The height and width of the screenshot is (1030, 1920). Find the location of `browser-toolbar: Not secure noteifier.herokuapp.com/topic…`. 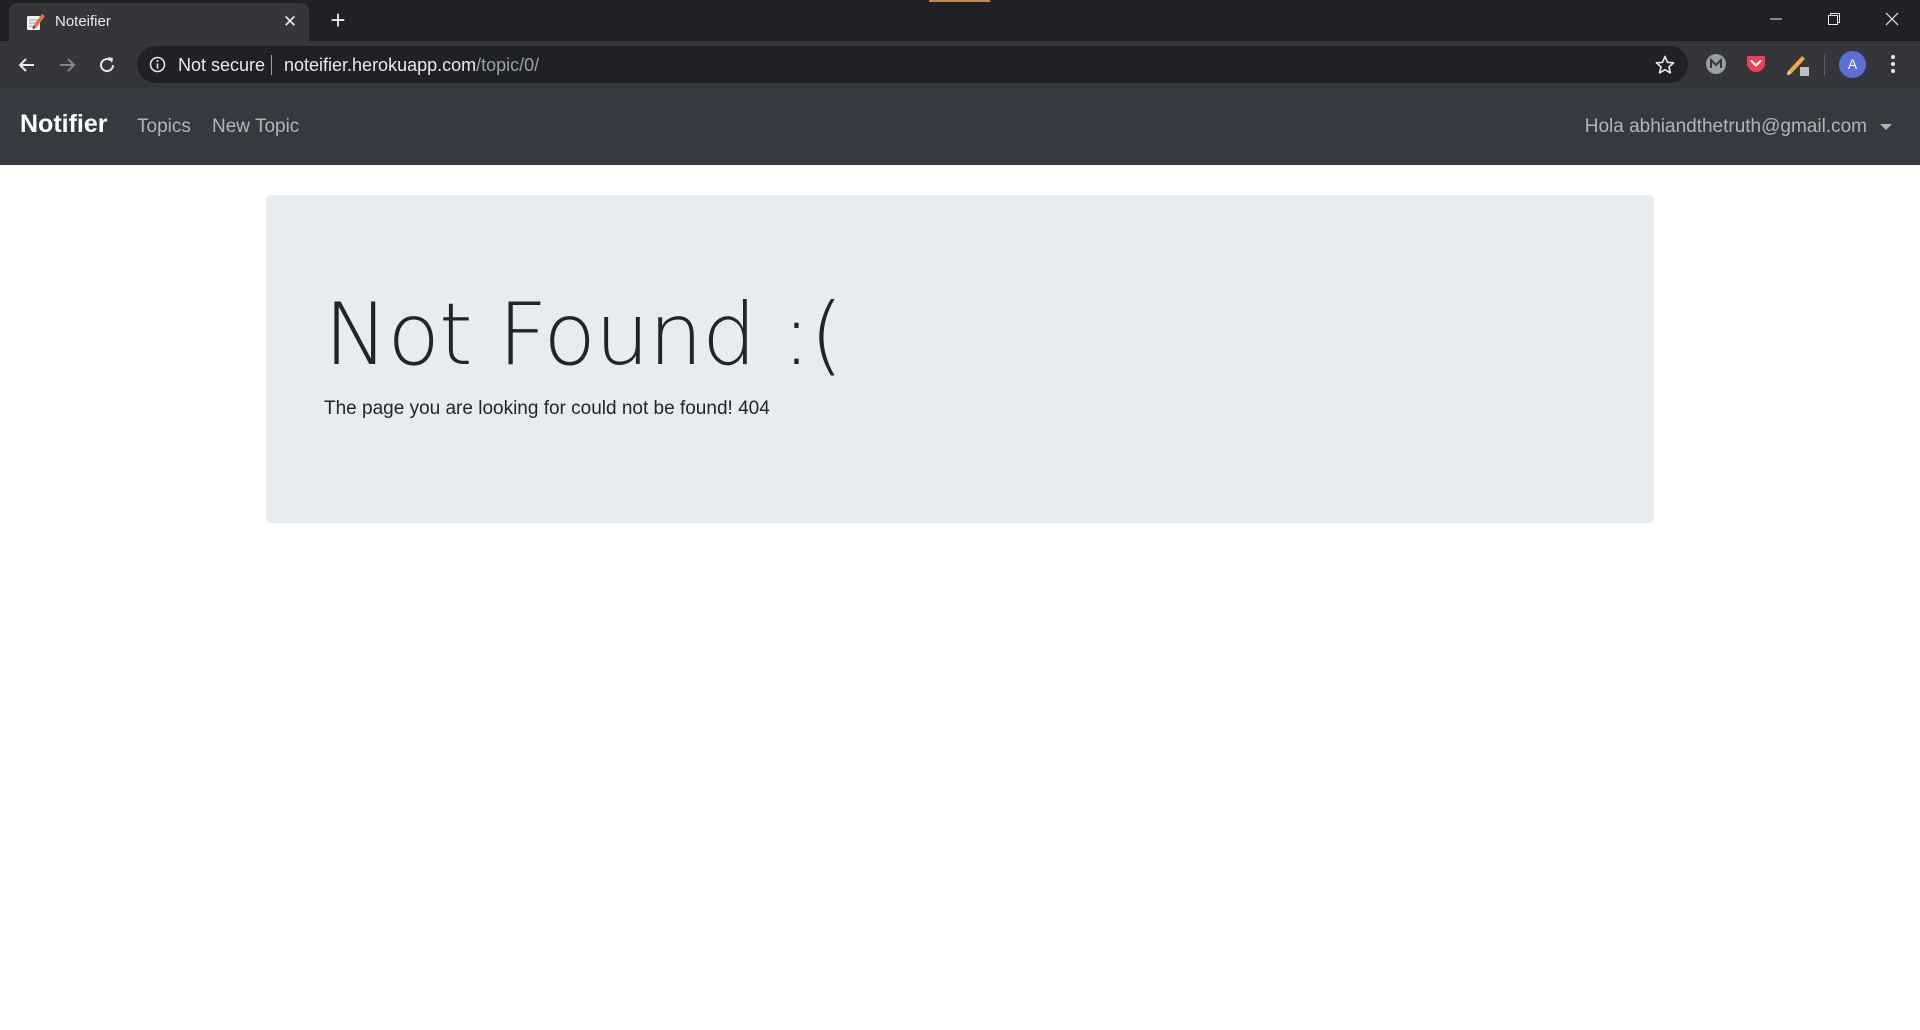

browser-toolbar: Not secure noteifier.herokuapp.com/topic… is located at coordinates (960, 64).